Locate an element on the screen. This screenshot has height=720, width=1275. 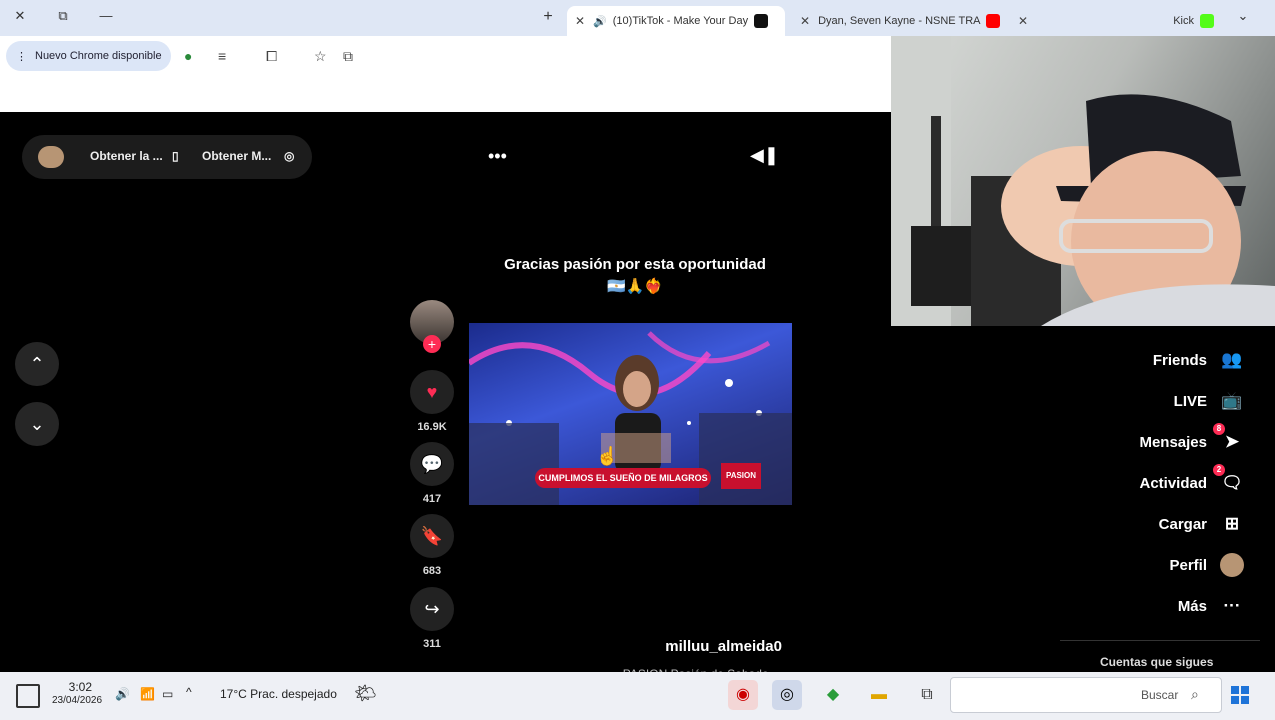
menu-dots-icon: ⋮ is located at coordinates (21, 56).